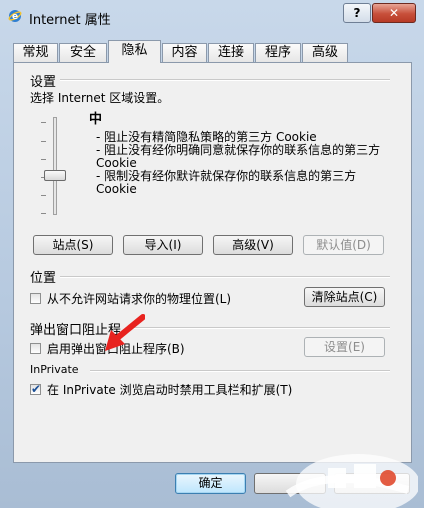 The width and height of the screenshot is (424, 508). I want to click on location-checkbox-label: 从不允许网站请求你的物理位置(L), so click(139, 299).